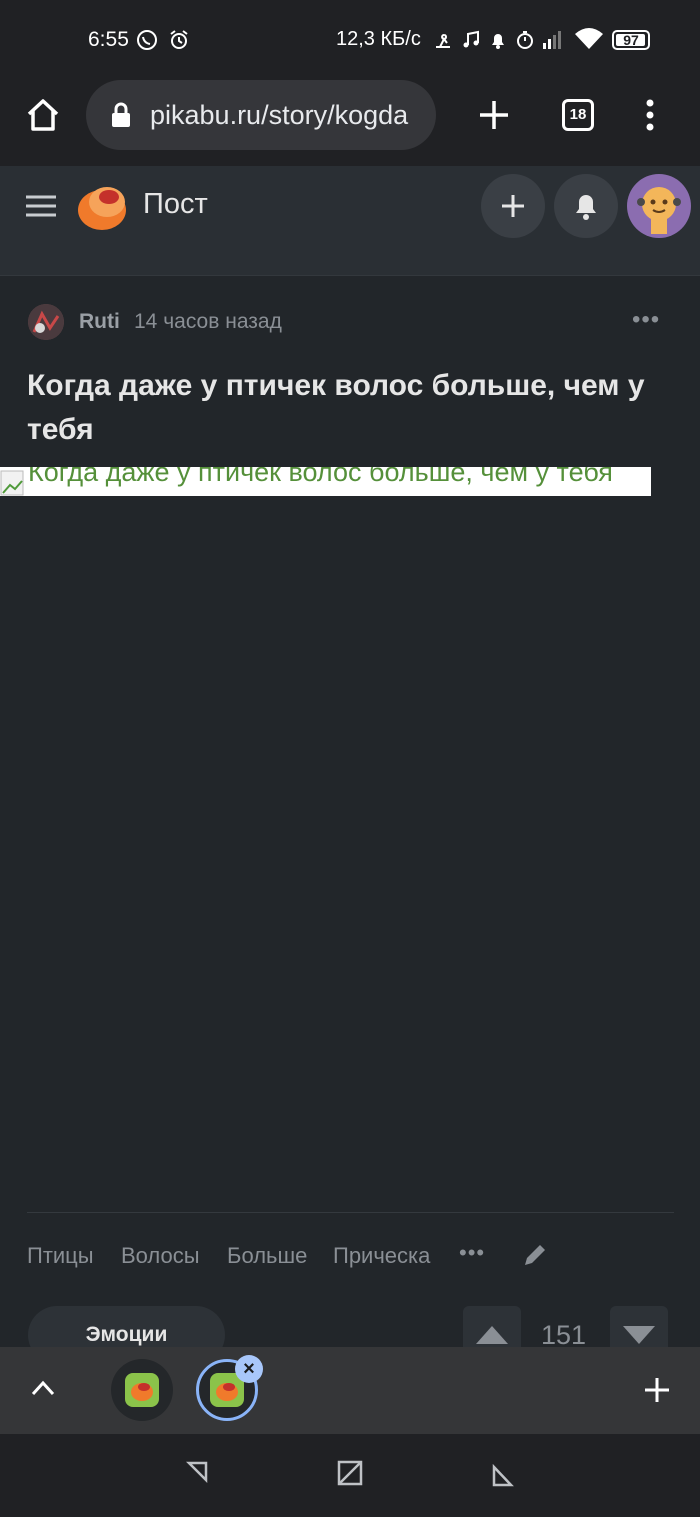 The image size is (700, 1517). What do you see at coordinates (659, 210) in the screenshot?
I see `avatar-character-icon` at bounding box center [659, 210].